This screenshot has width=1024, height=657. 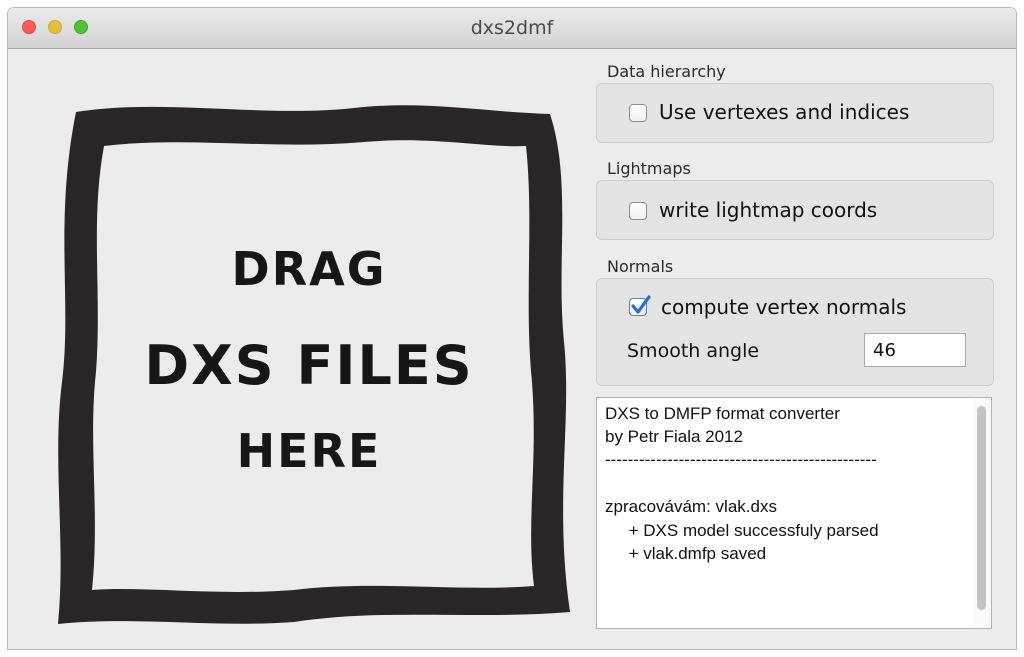 What do you see at coordinates (742, 530) in the screenshot?
I see `log-line: + DXS model successfuly parsed` at bounding box center [742, 530].